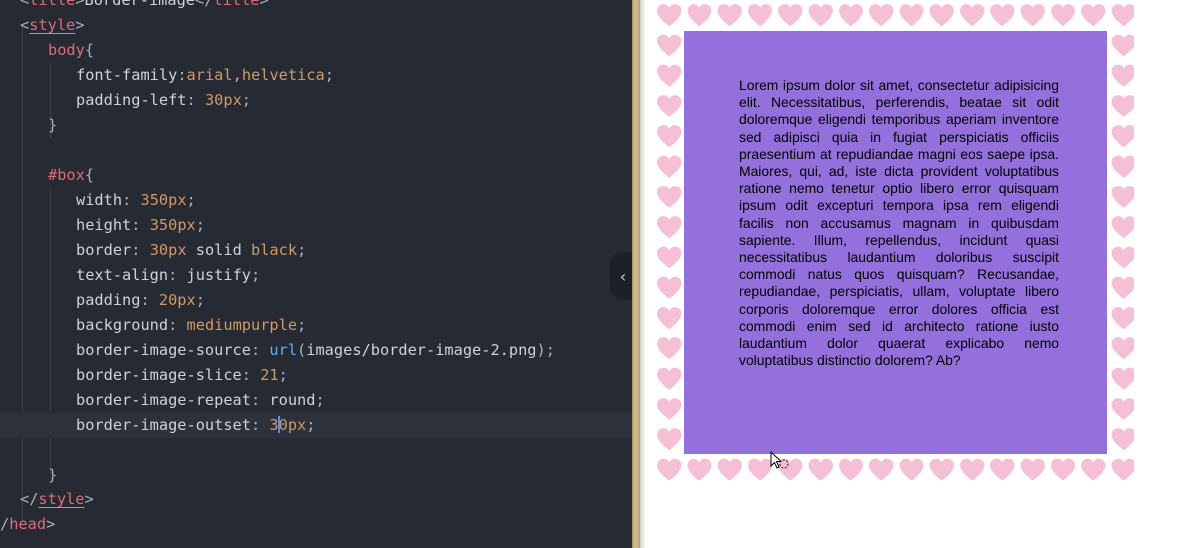 This screenshot has height=548, width=1195. What do you see at coordinates (316, 325) in the screenshot?
I see `code-line: background: mediumpurple;` at bounding box center [316, 325].